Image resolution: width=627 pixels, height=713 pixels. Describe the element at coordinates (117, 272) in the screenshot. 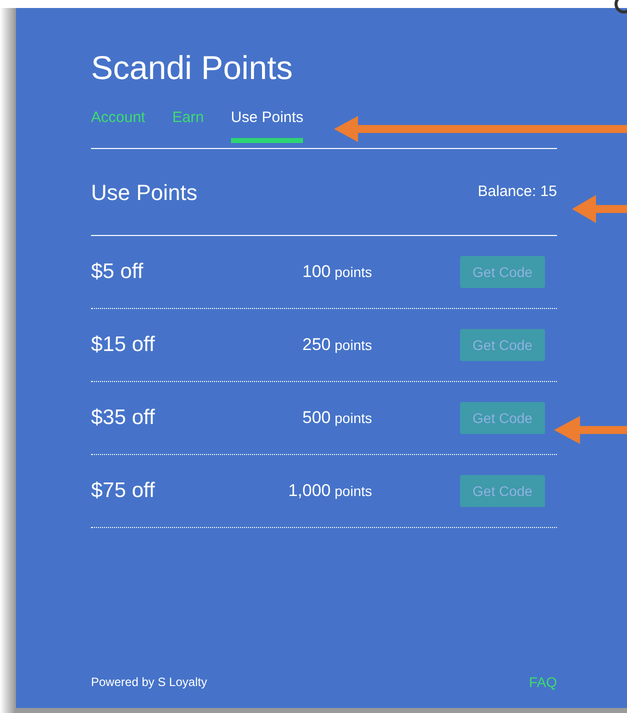

I see `reward-label: $5 off` at that location.